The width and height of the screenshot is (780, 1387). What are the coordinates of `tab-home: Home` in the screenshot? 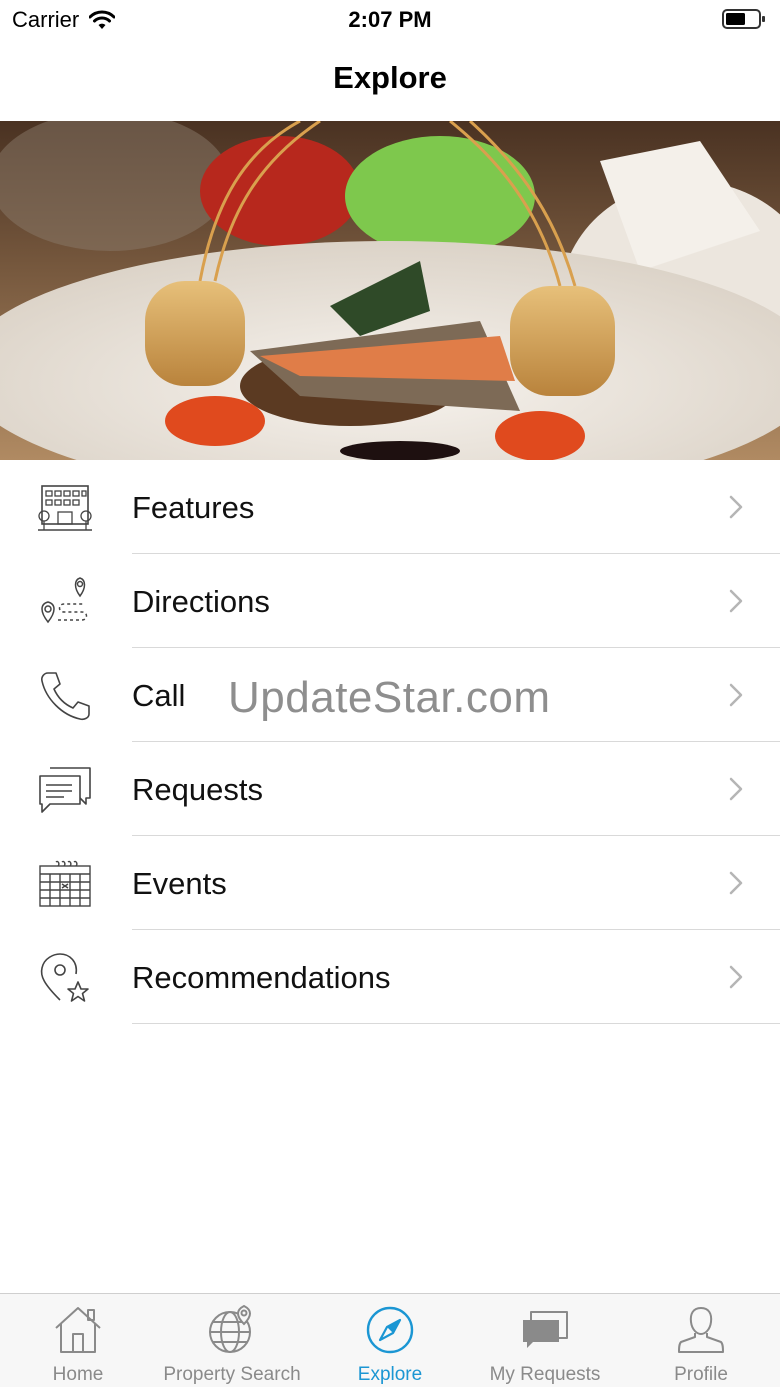 It's located at (78, 1340).